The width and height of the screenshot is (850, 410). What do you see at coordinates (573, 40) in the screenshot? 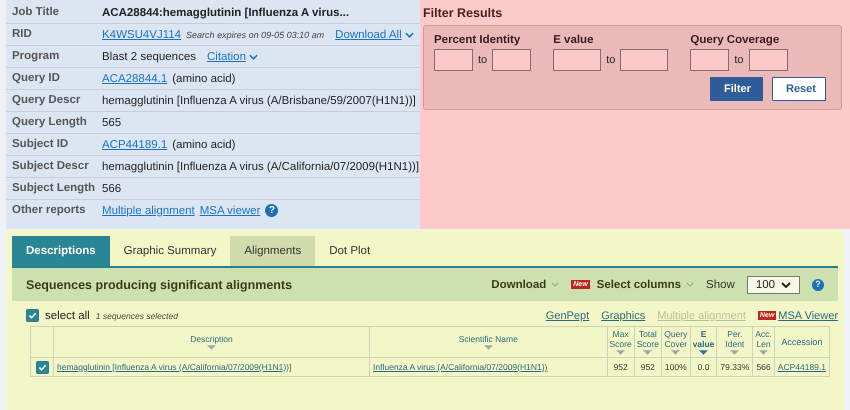
I see `filter-label: E value` at bounding box center [573, 40].